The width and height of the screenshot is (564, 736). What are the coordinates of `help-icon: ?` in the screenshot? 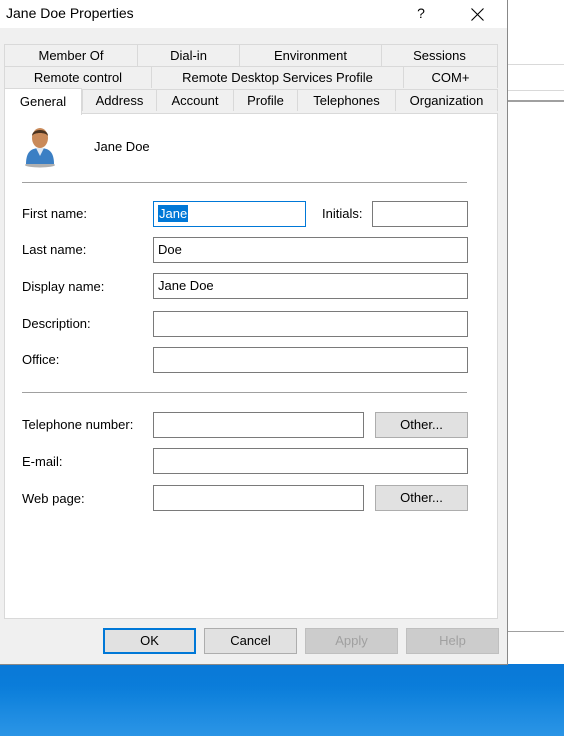 It's located at (421, 14).